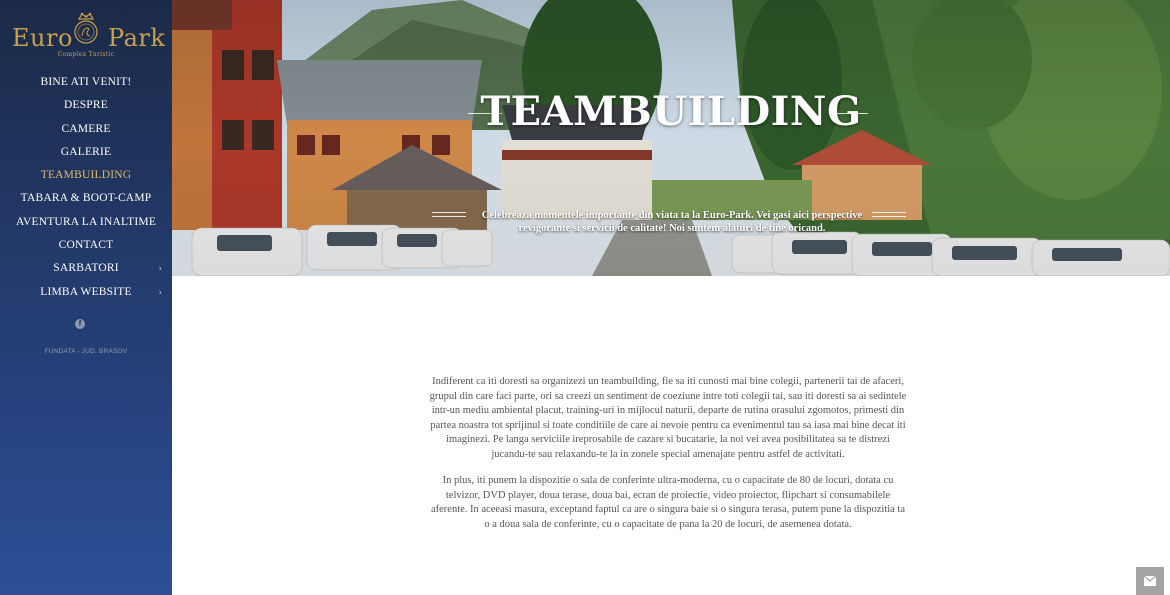 This screenshot has height=595, width=1170. Describe the element at coordinates (86, 351) in the screenshot. I see `address: FUNDATA - JUD. BRASOV` at that location.